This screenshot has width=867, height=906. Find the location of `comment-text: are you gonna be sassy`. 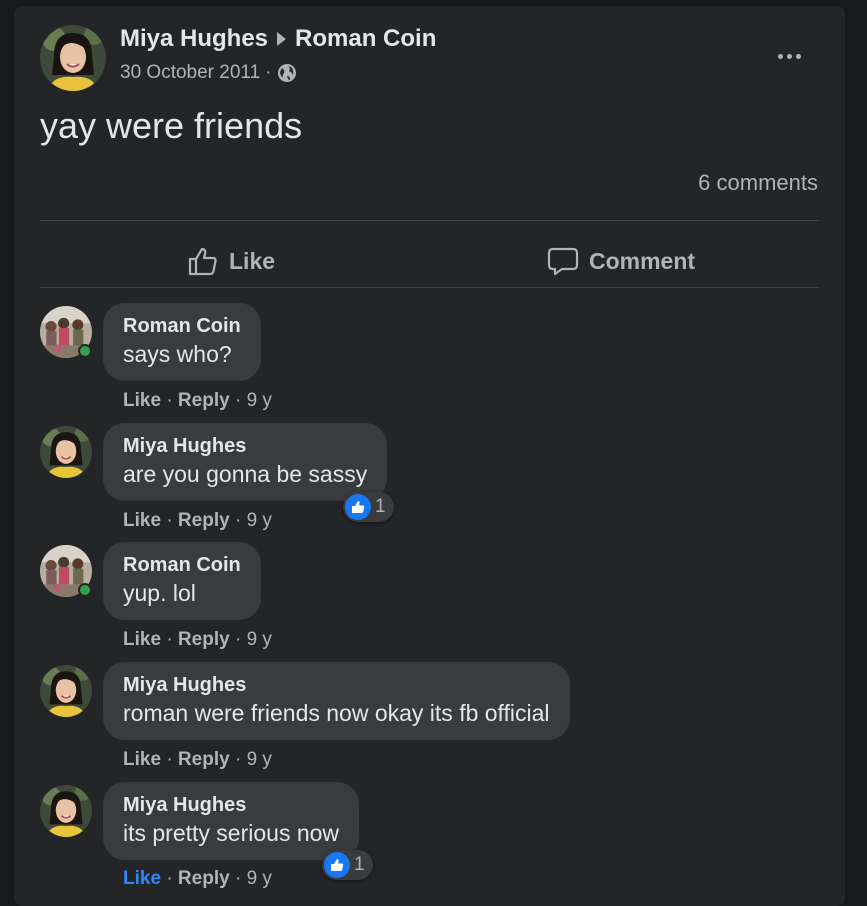

comment-text: are you gonna be sassy is located at coordinates (245, 474).